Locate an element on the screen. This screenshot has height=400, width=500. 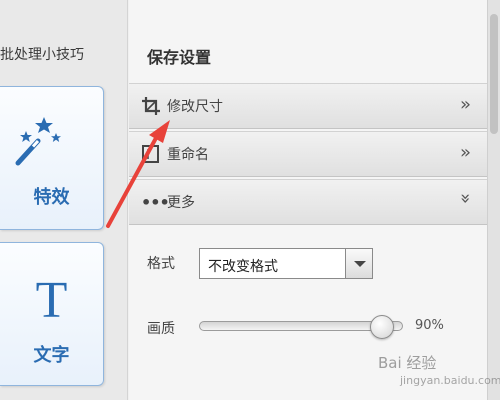
quality-label: 画质 is located at coordinates (161, 329).